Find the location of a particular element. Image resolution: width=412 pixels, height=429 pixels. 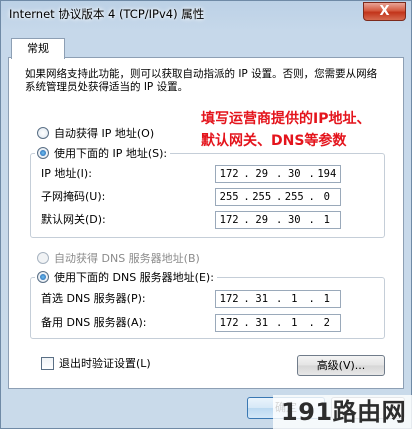

window-title: Internet 协议版本 4 (TCP/IPv4) 属性 is located at coordinates (107, 14).